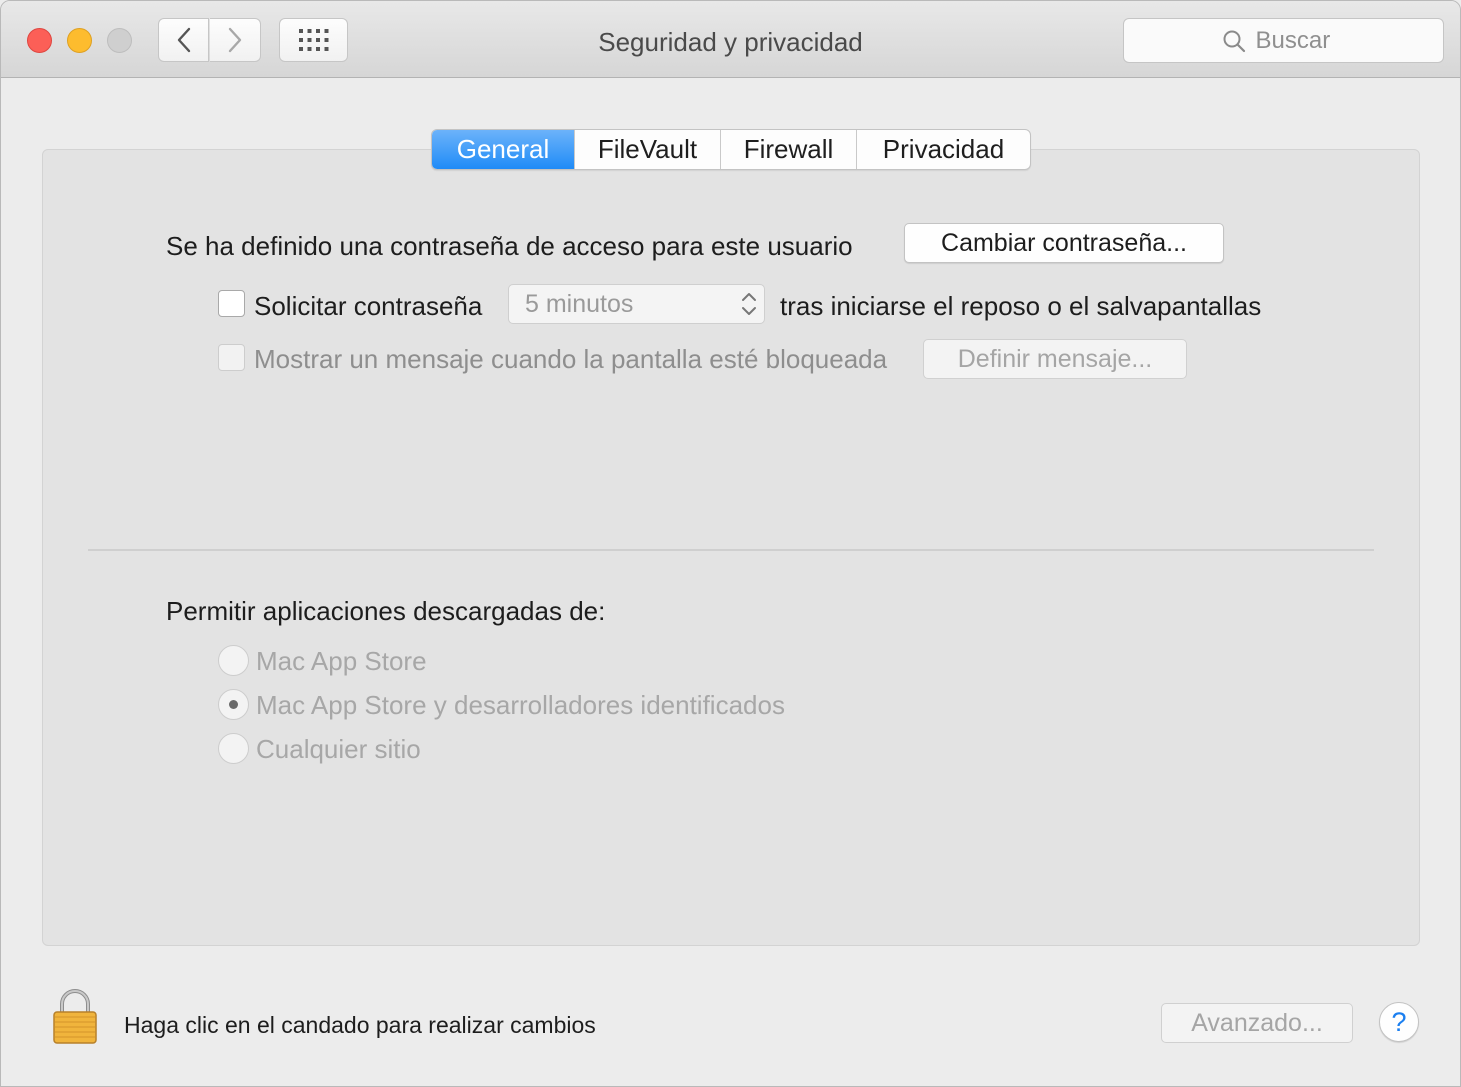  I want to click on tab-filevault: FileVault, so click(648, 149).